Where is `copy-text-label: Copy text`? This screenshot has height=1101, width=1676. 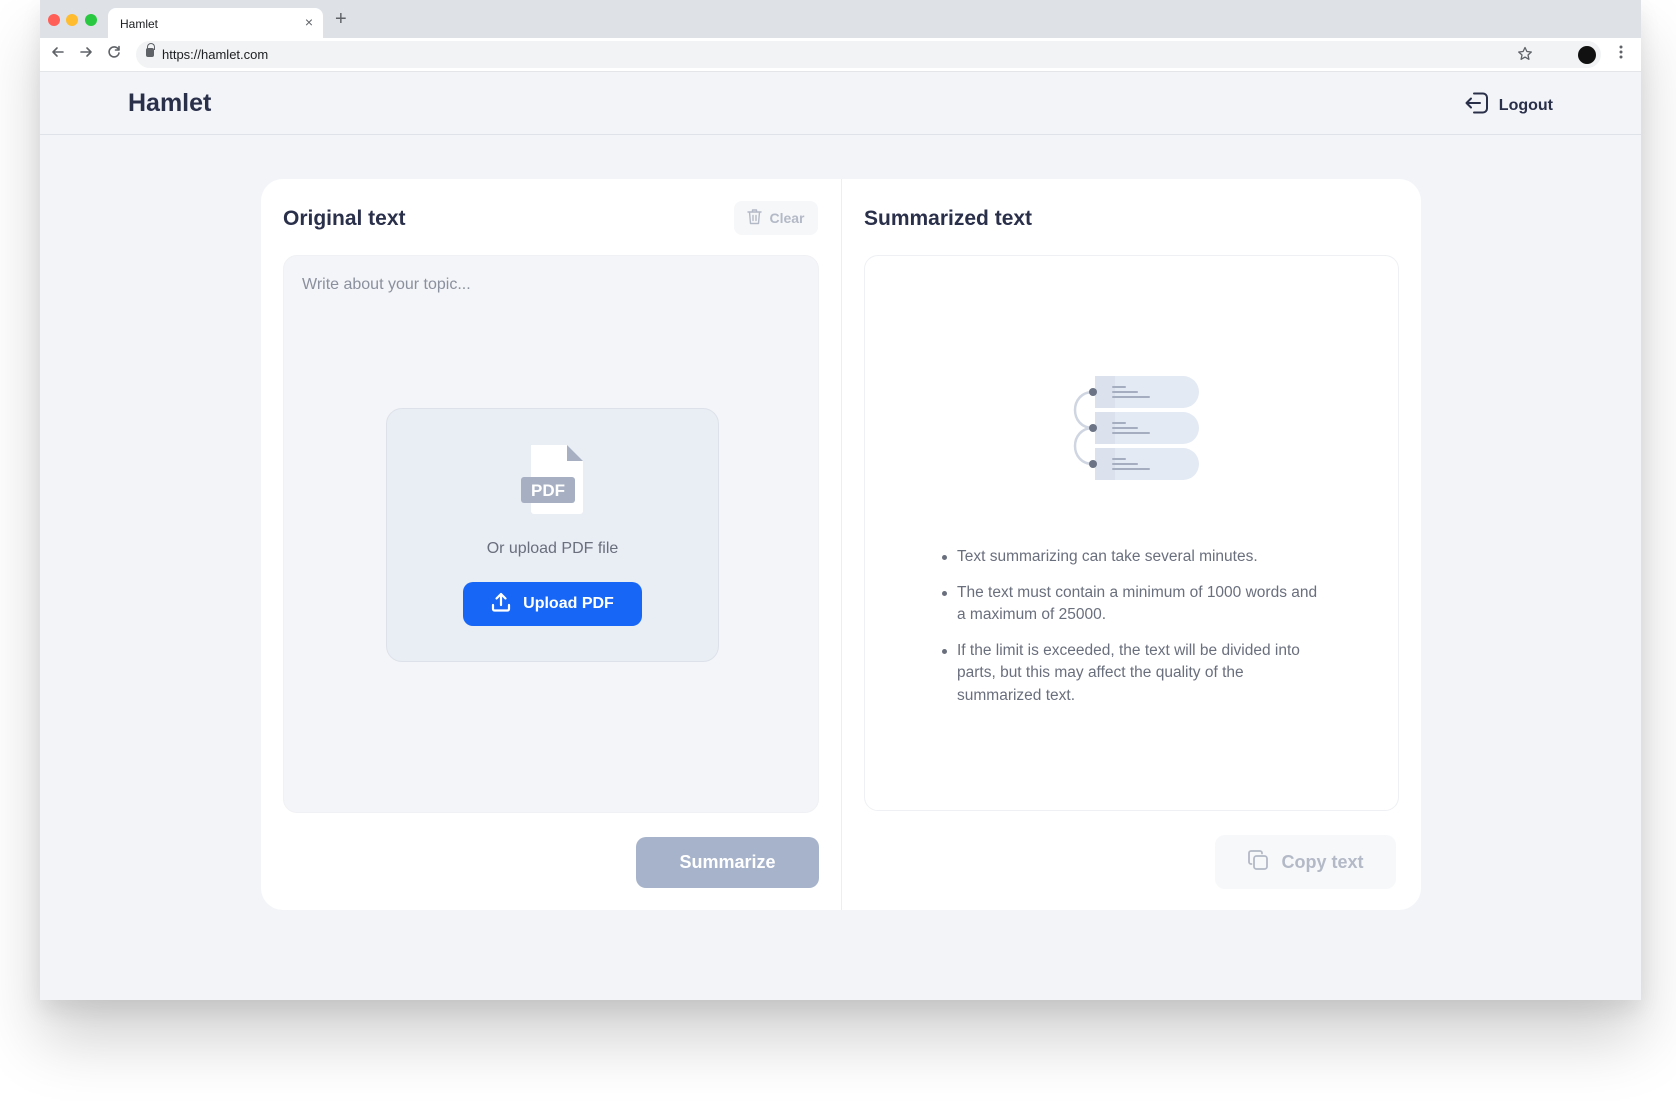
copy-text-label: Copy text is located at coordinates (1322, 861).